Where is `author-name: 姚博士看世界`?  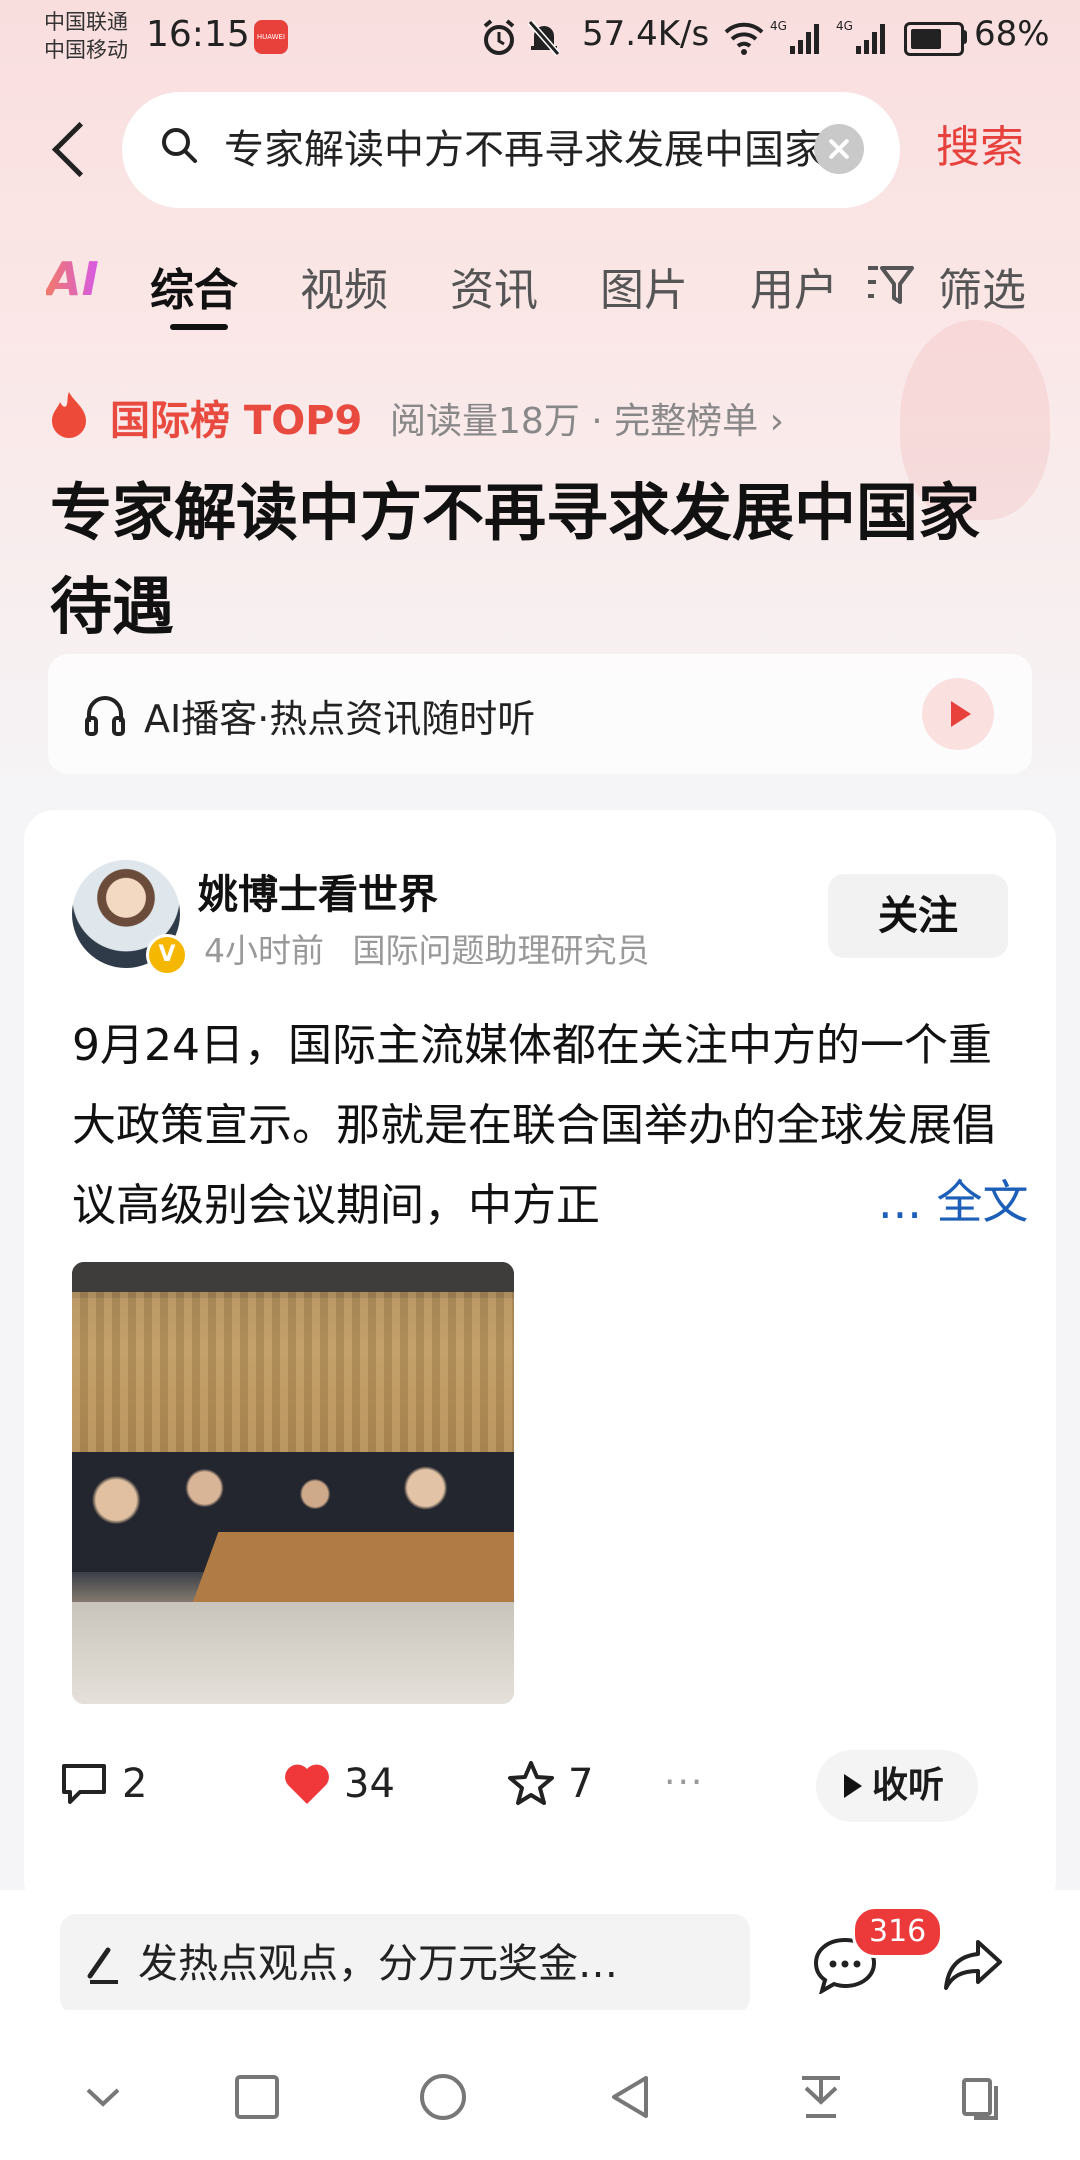
author-name: 姚博士看世界 is located at coordinates (318, 891).